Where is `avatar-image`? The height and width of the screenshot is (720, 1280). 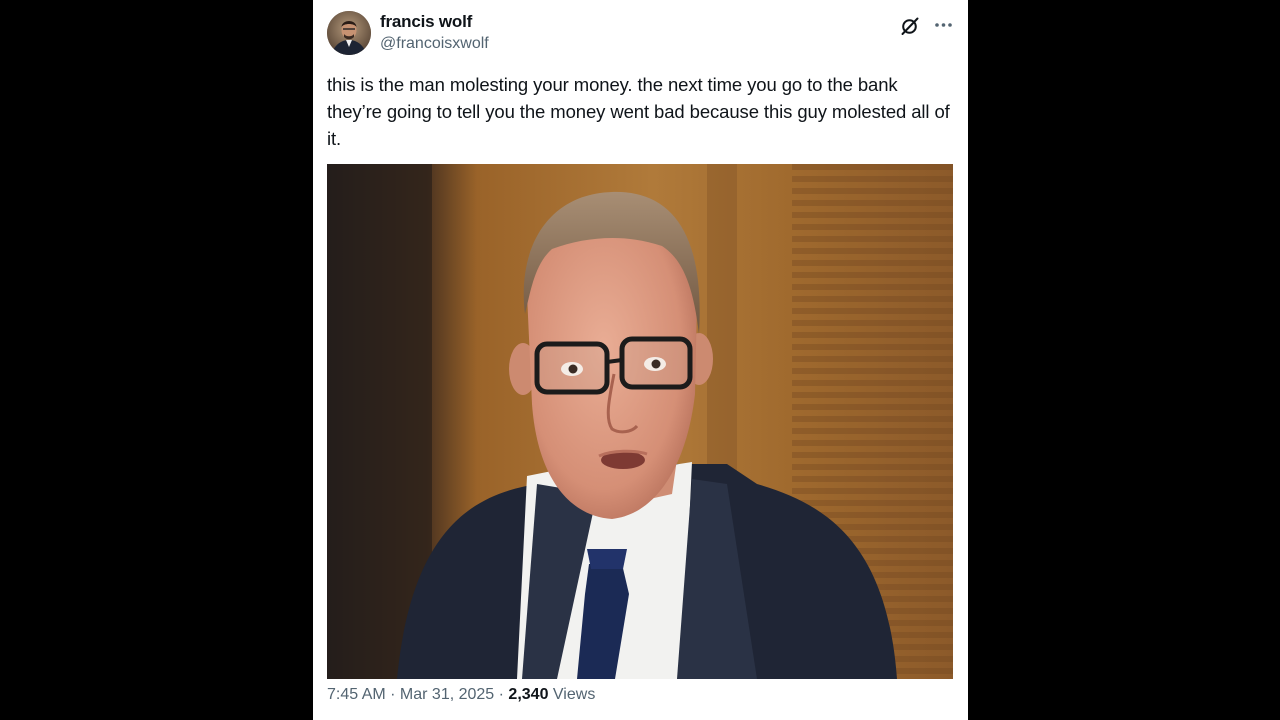
avatar-image is located at coordinates (349, 33).